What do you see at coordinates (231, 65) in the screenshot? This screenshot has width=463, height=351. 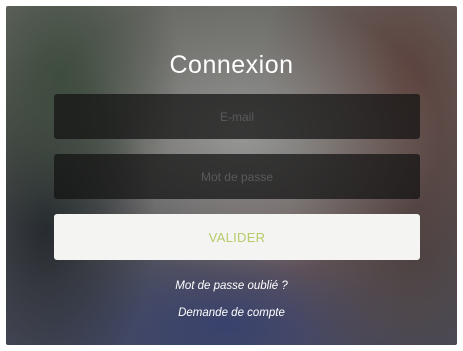 I see `login-title: Connexion` at bounding box center [231, 65].